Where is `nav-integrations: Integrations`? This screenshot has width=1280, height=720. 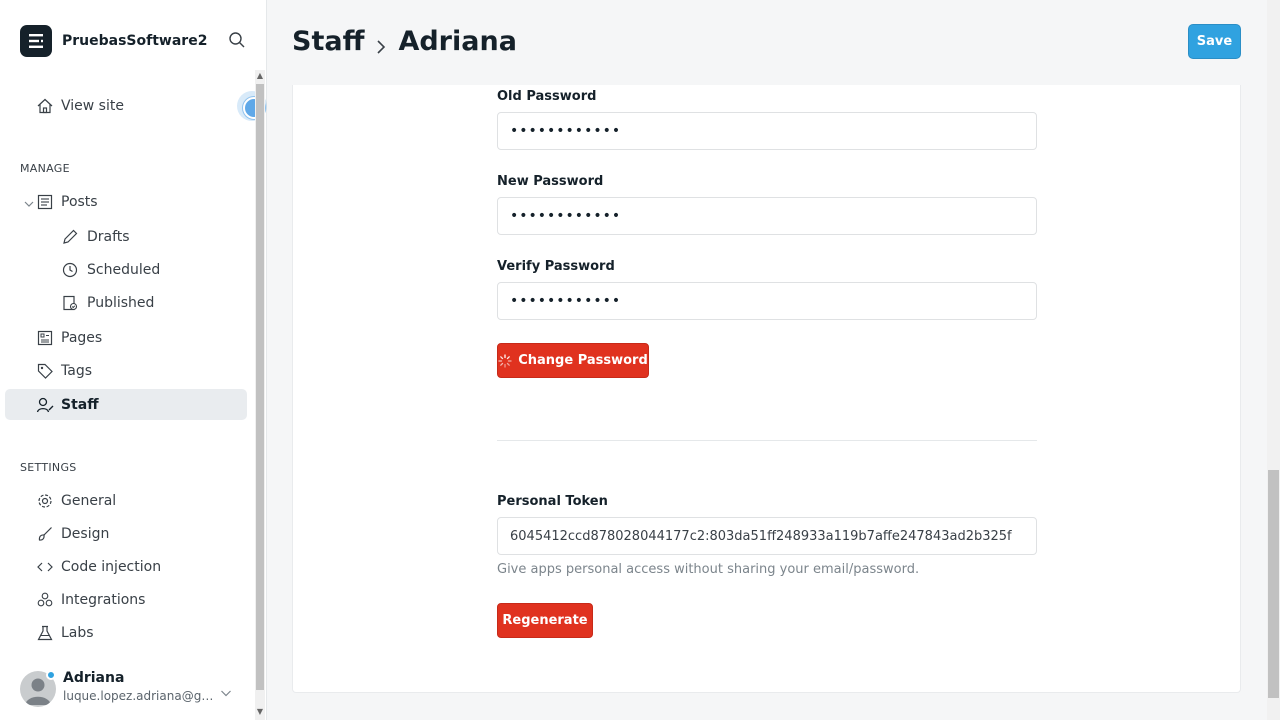
nav-integrations: Integrations is located at coordinates (126, 599).